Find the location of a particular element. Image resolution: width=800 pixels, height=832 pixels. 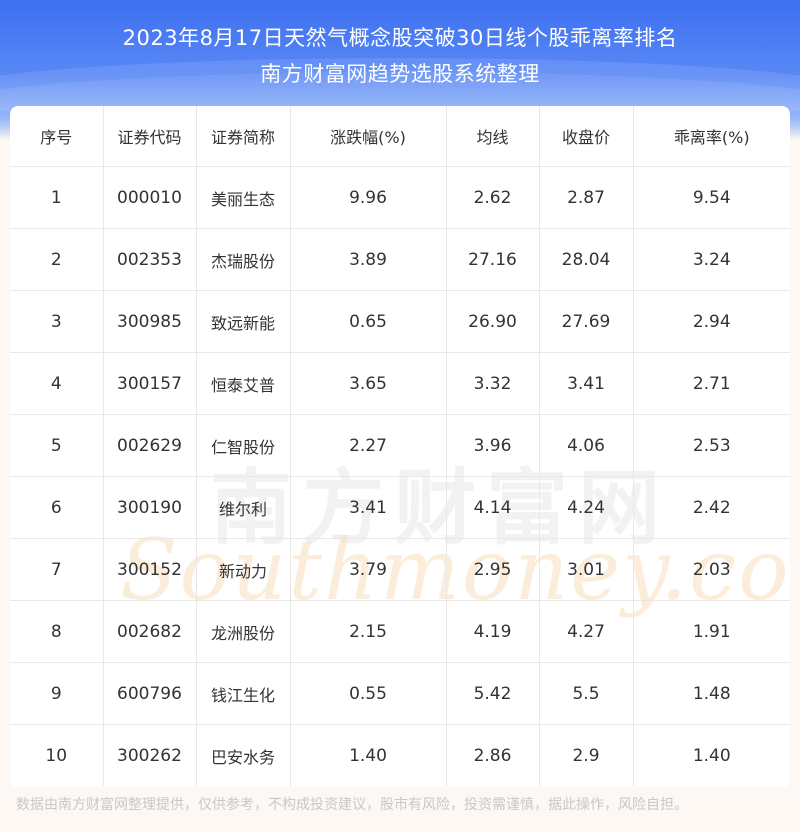

table-row: 7 300152 新动力 3.79 2.95 3.01 2.03 is located at coordinates (400, 569).